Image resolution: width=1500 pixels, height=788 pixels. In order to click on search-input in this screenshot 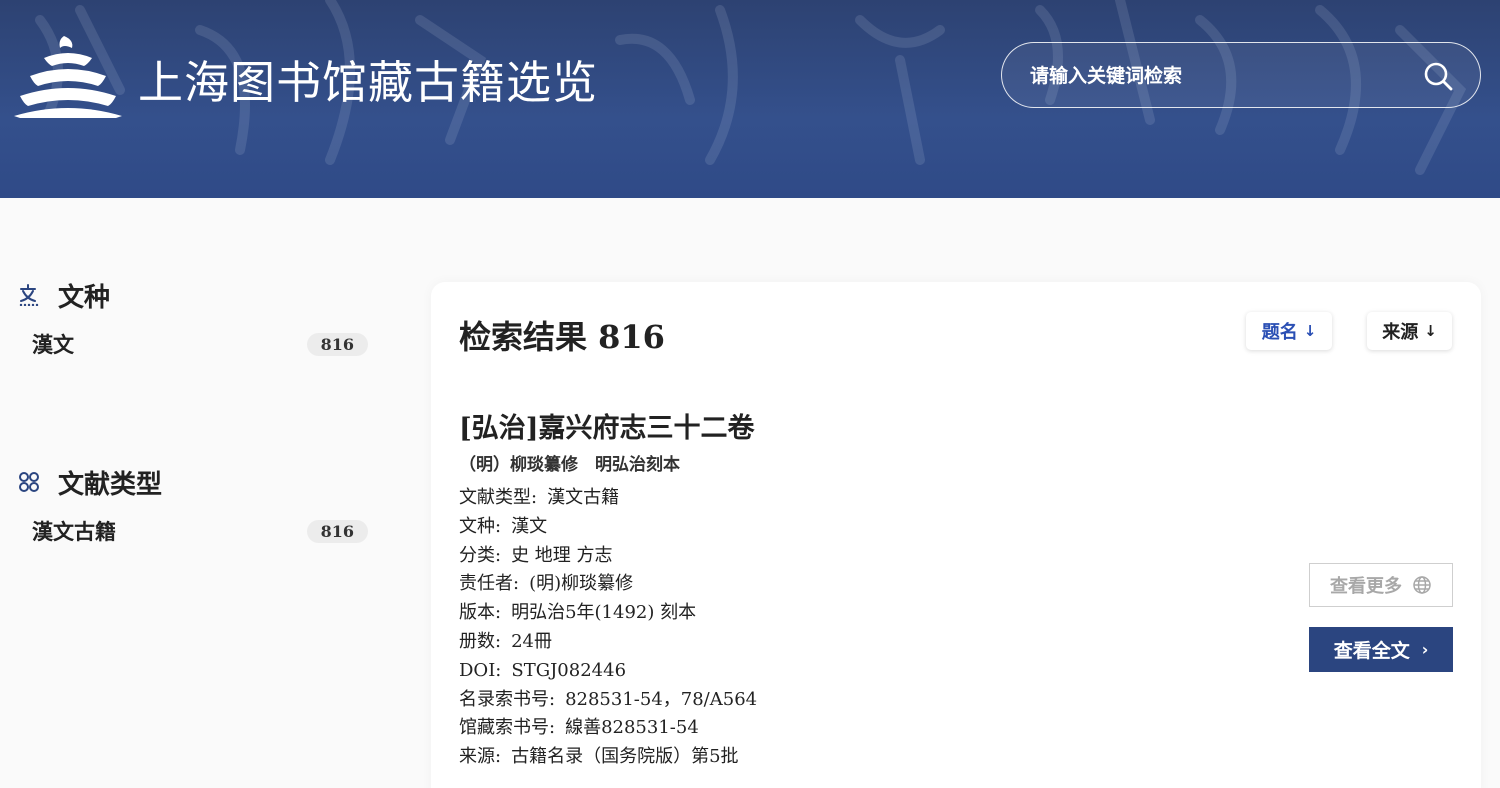, I will do `click(1220, 76)`.